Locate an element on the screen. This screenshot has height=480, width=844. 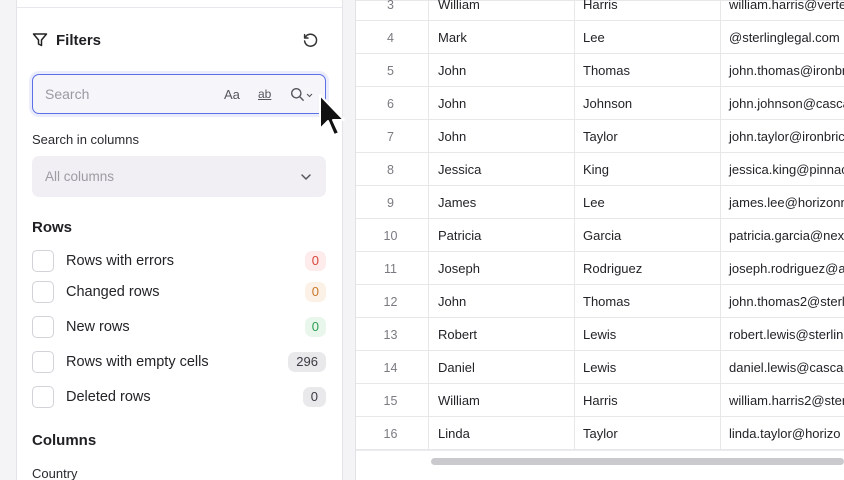
table-row: 13 Robert Lewis robert.lewis@sterlin is located at coordinates (599, 334).